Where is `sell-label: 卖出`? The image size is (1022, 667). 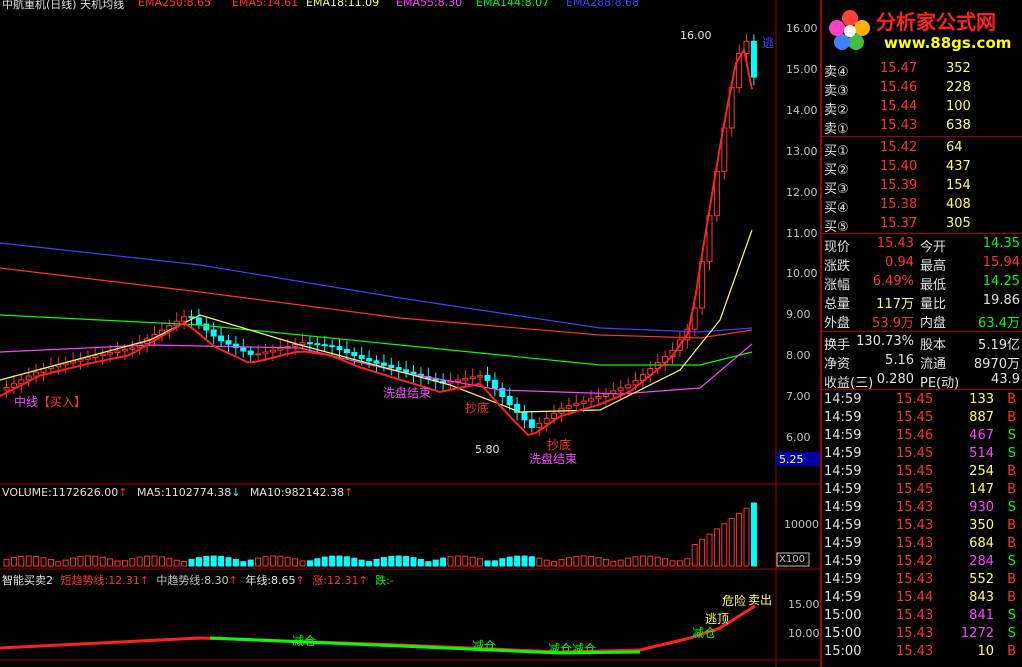 sell-label: 卖出 is located at coordinates (760, 600).